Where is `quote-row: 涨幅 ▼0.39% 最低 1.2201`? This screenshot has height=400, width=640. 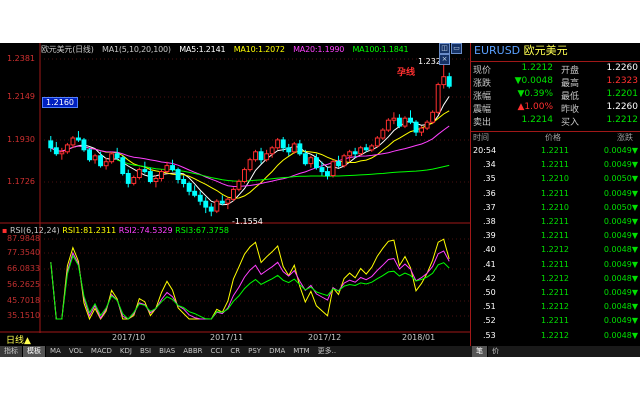
quote-row: 涨幅 ▼0.39% 最低 1.2201 is located at coordinates (555, 95).